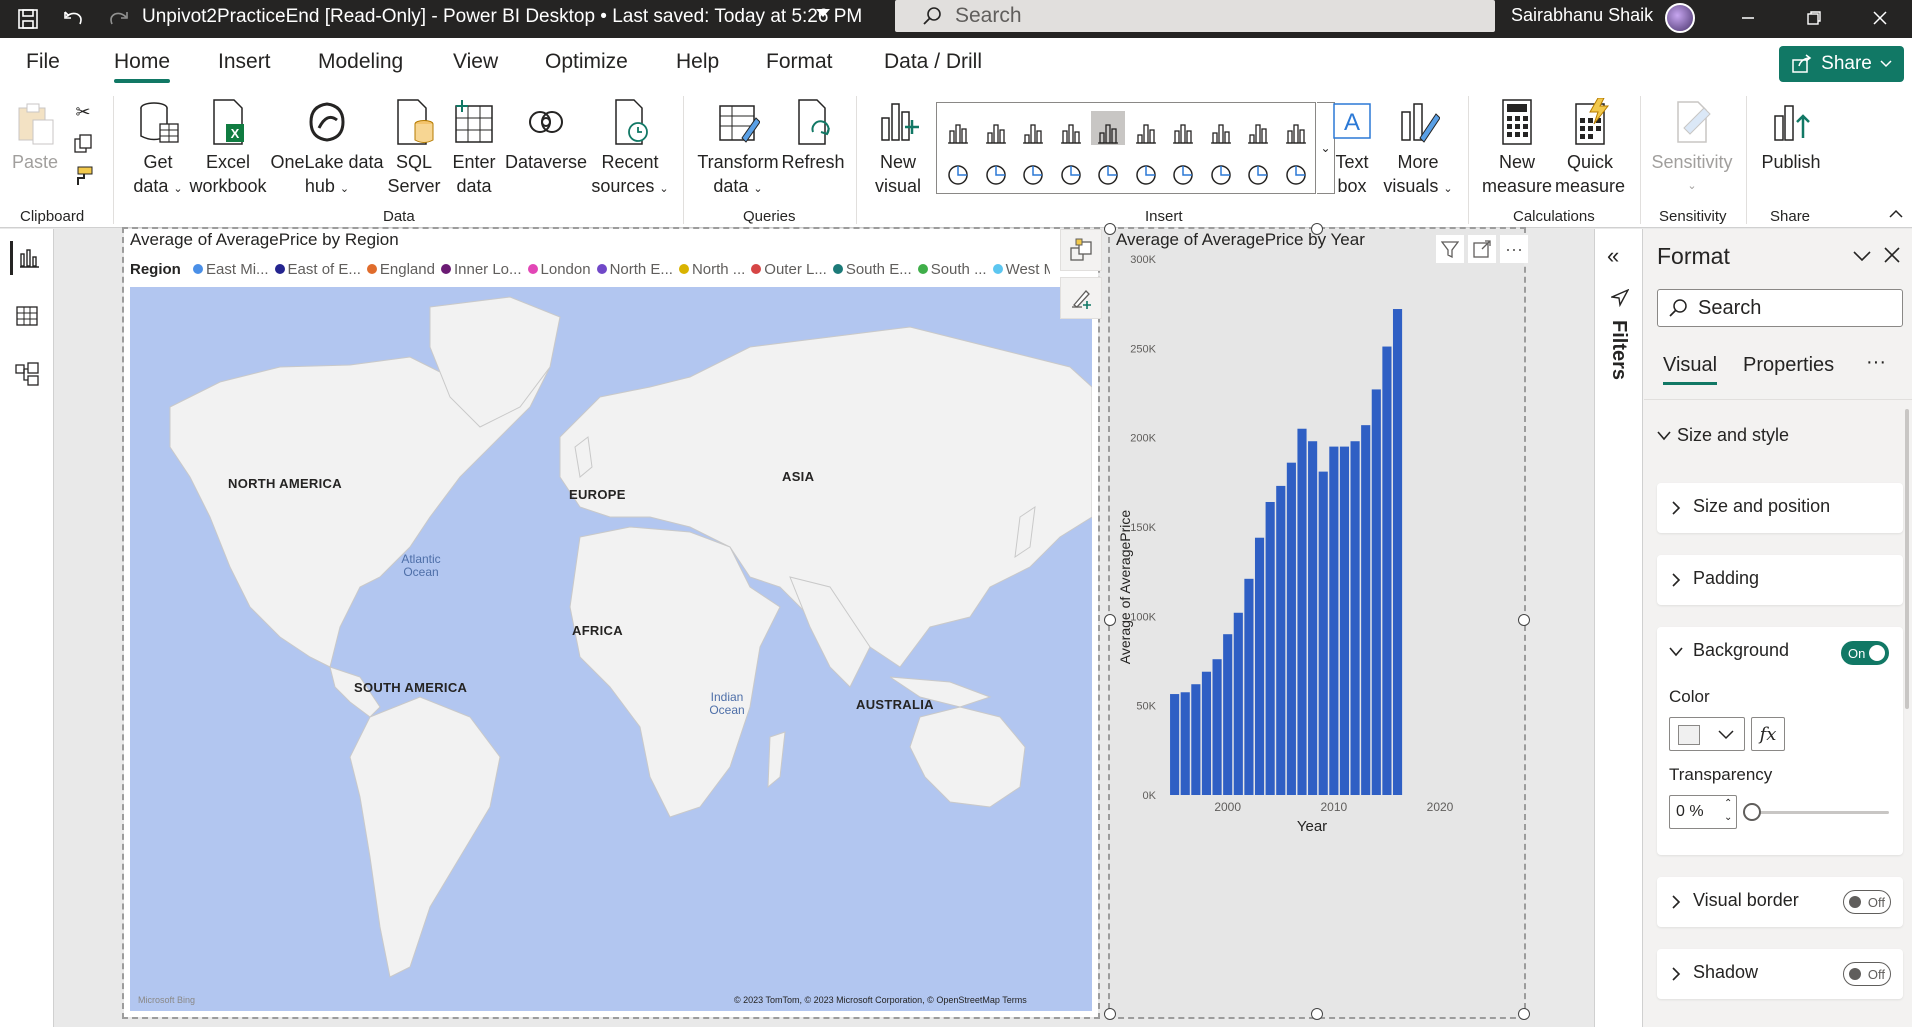 This screenshot has width=1912, height=1027. What do you see at coordinates (958, 128) in the screenshot?
I see `stacked-bar-chart-icon` at bounding box center [958, 128].